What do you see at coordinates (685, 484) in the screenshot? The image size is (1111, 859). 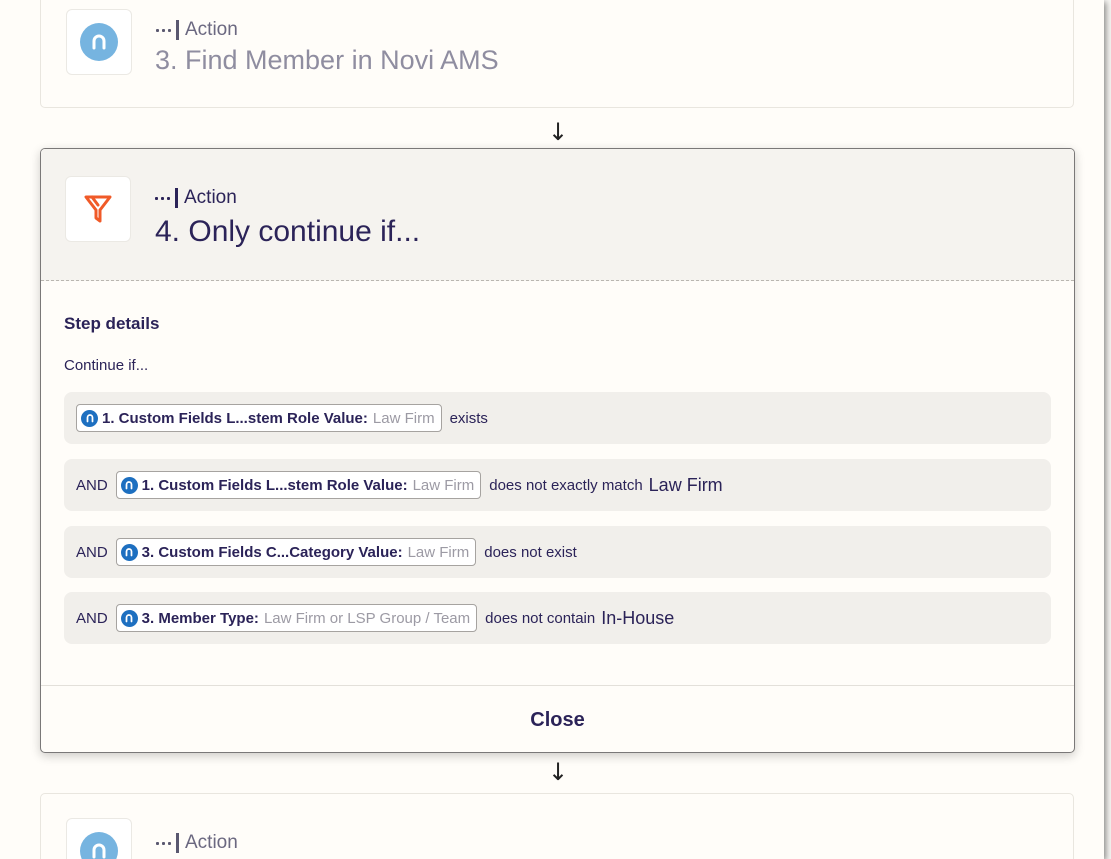 I see `condition-value: Law Firm` at bounding box center [685, 484].